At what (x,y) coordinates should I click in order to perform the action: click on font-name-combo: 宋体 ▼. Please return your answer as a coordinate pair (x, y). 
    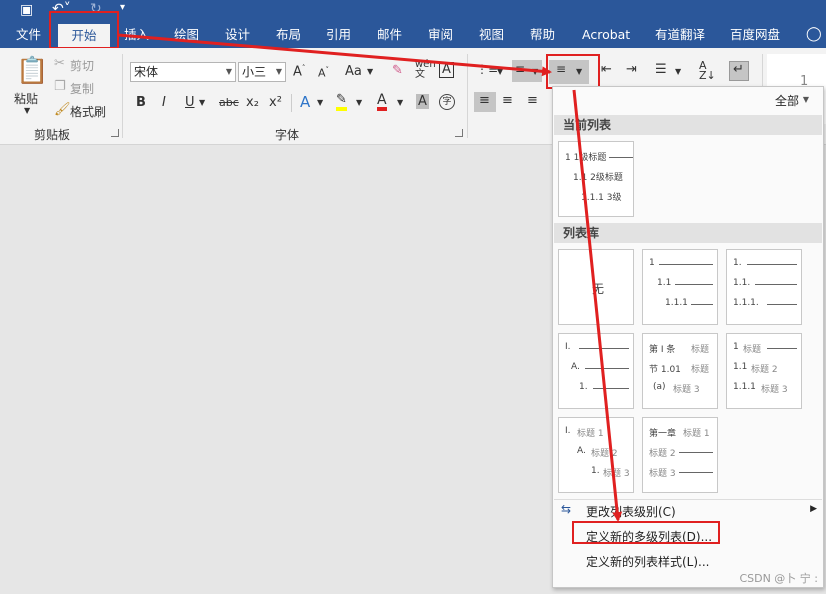
    Looking at the image, I should click on (183, 72).